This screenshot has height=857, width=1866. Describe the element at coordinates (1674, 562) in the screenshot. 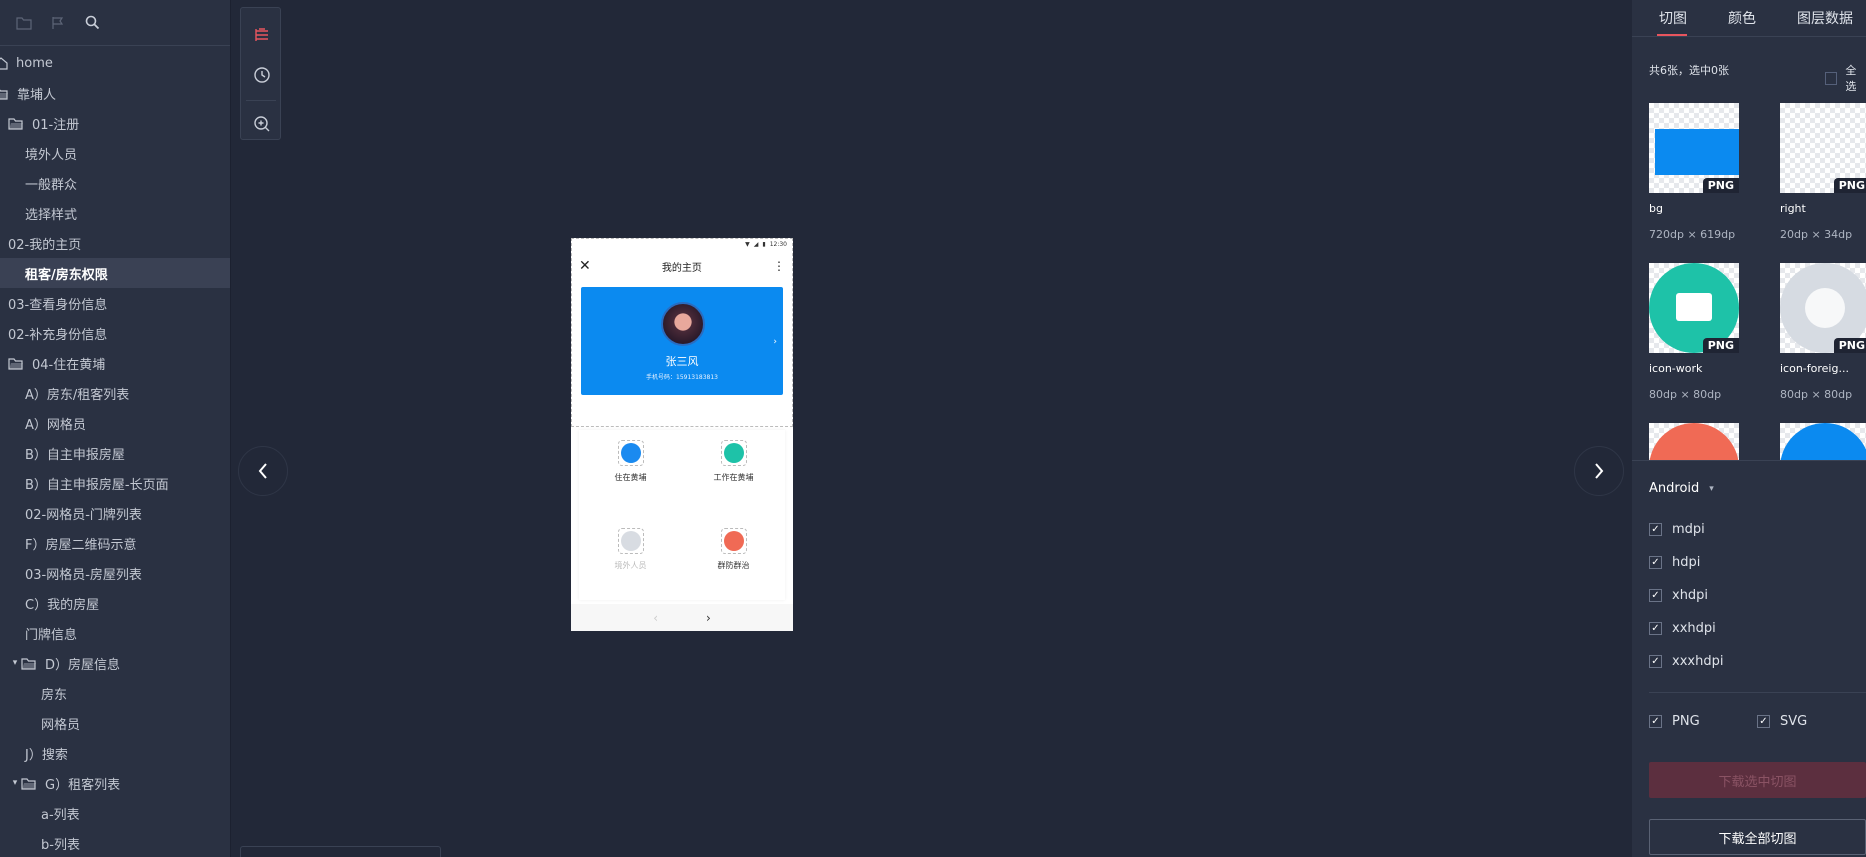

I see `density-checkbox: ✓ hdpi` at that location.